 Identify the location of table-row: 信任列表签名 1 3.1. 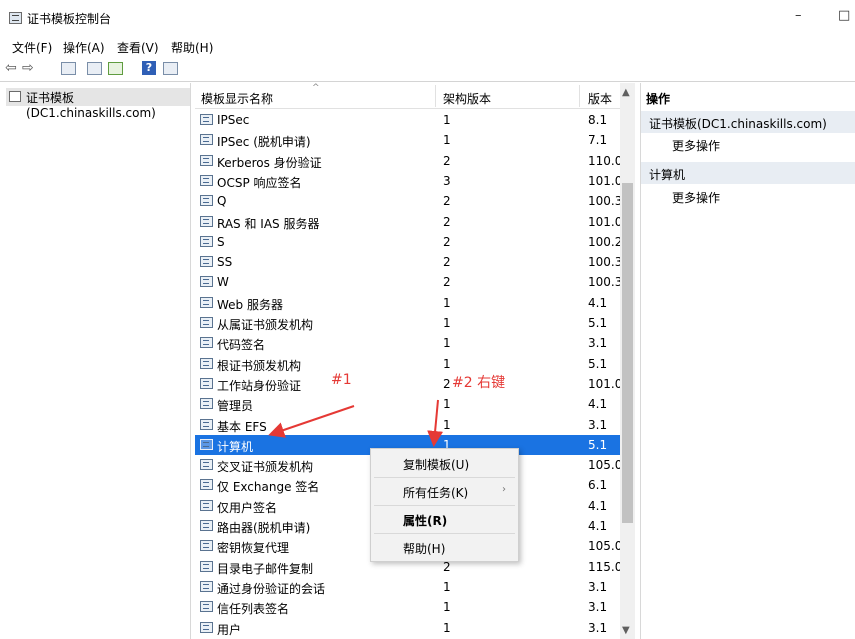
(407, 607).